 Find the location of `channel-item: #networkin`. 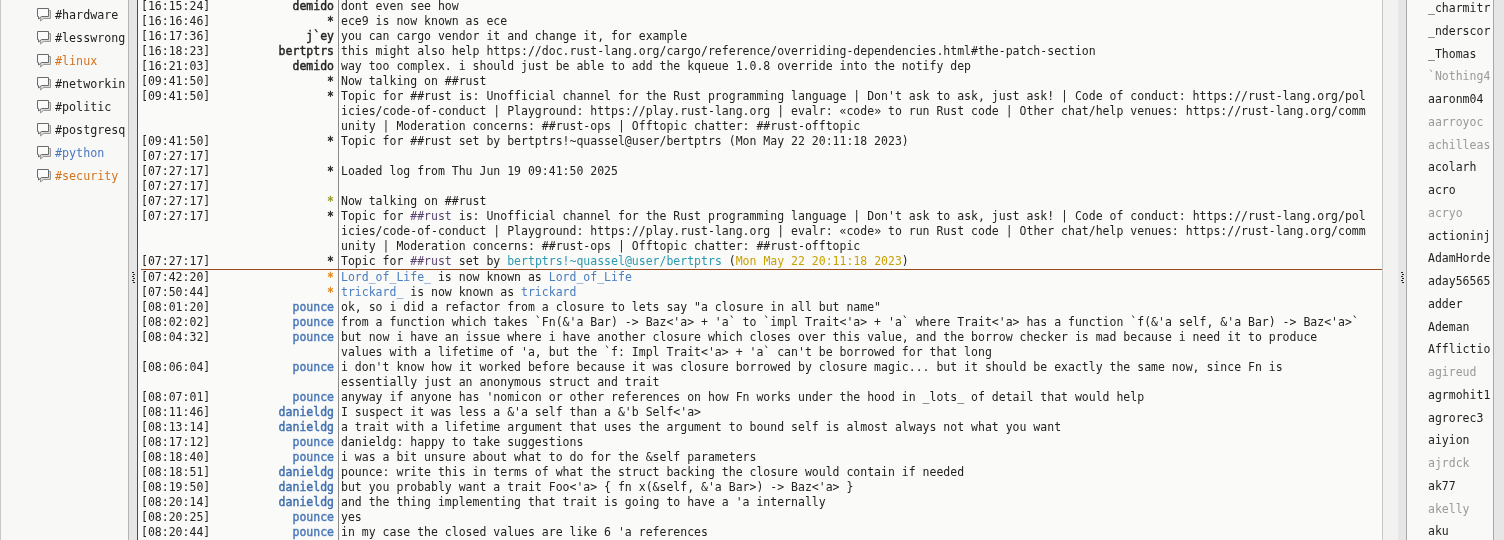

channel-item: #networkin is located at coordinates (64, 83).